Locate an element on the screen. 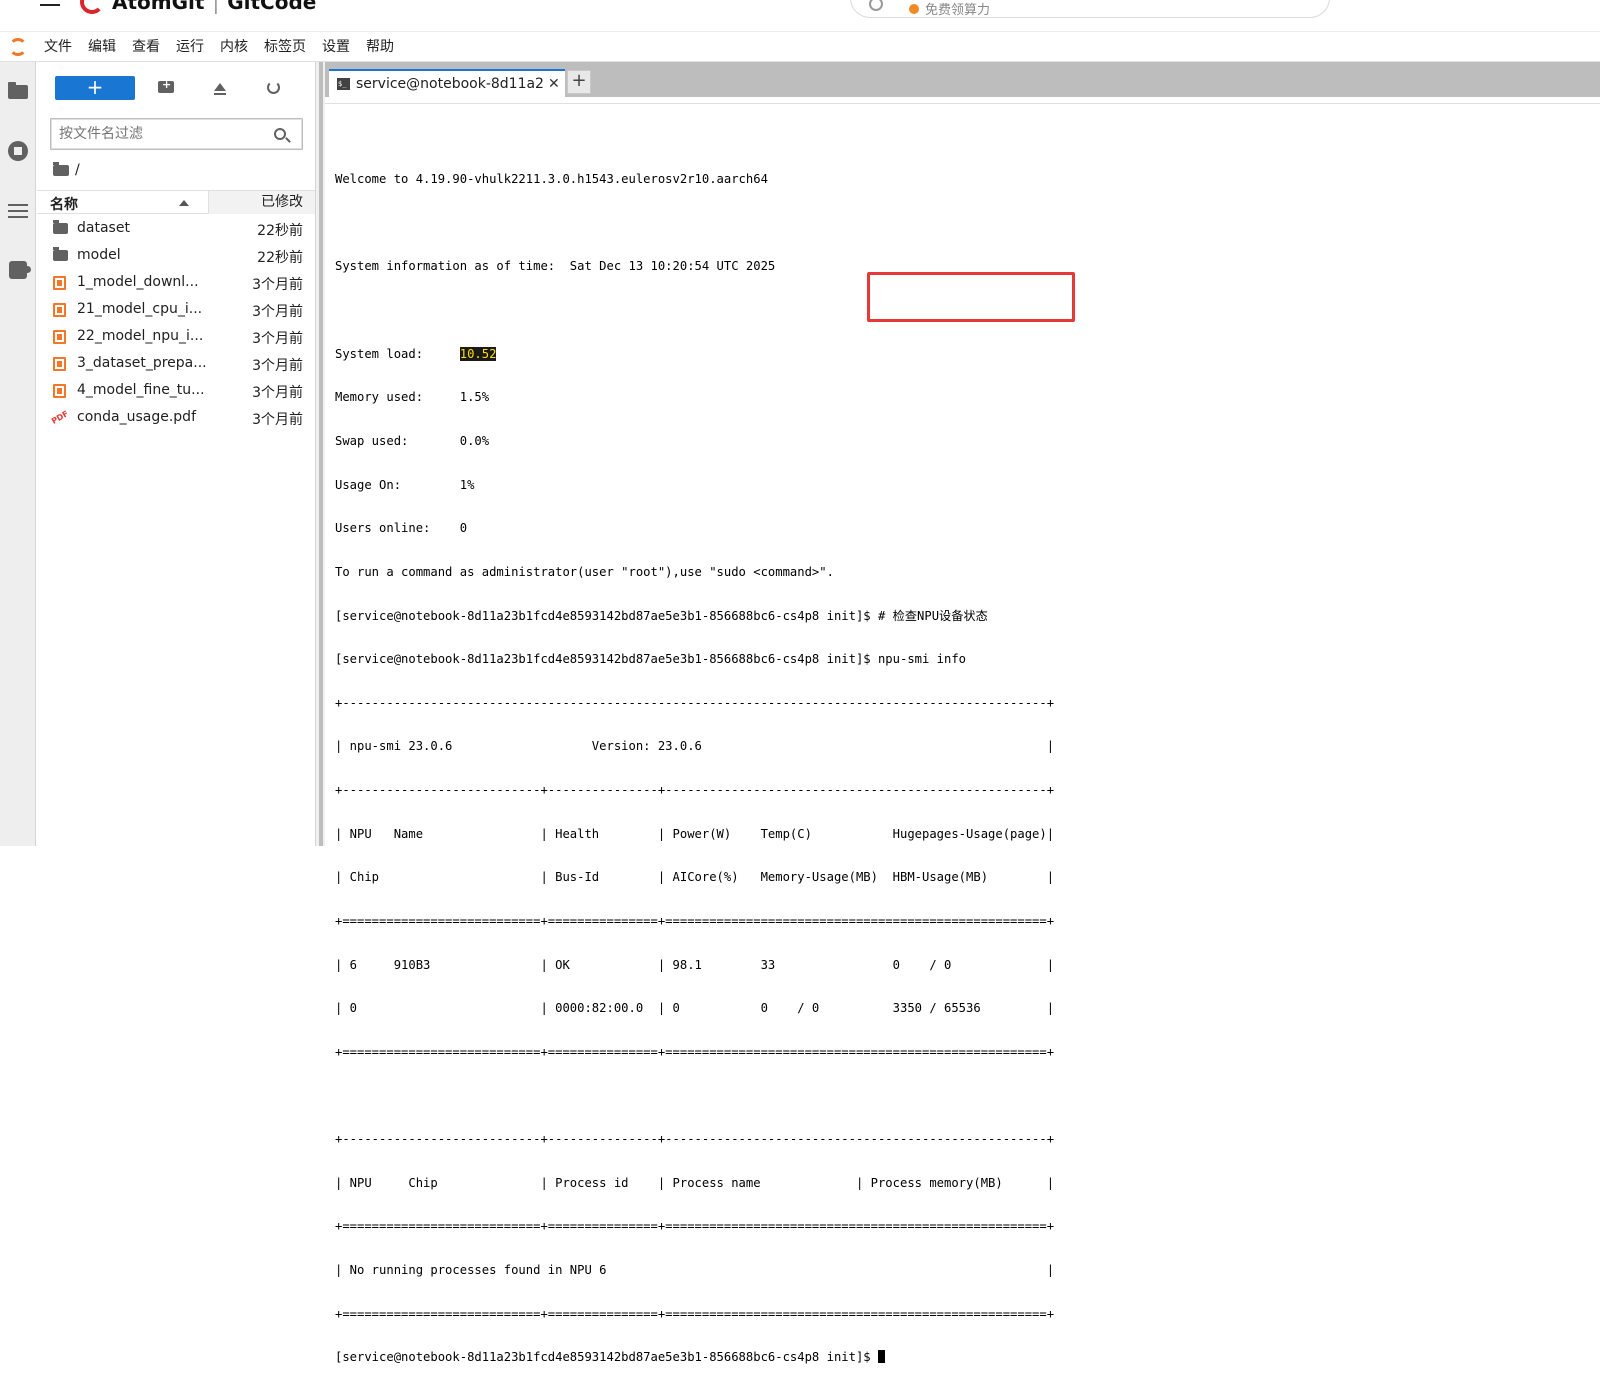 The height and width of the screenshot is (1394, 1600). upload-button is located at coordinates (220, 87).